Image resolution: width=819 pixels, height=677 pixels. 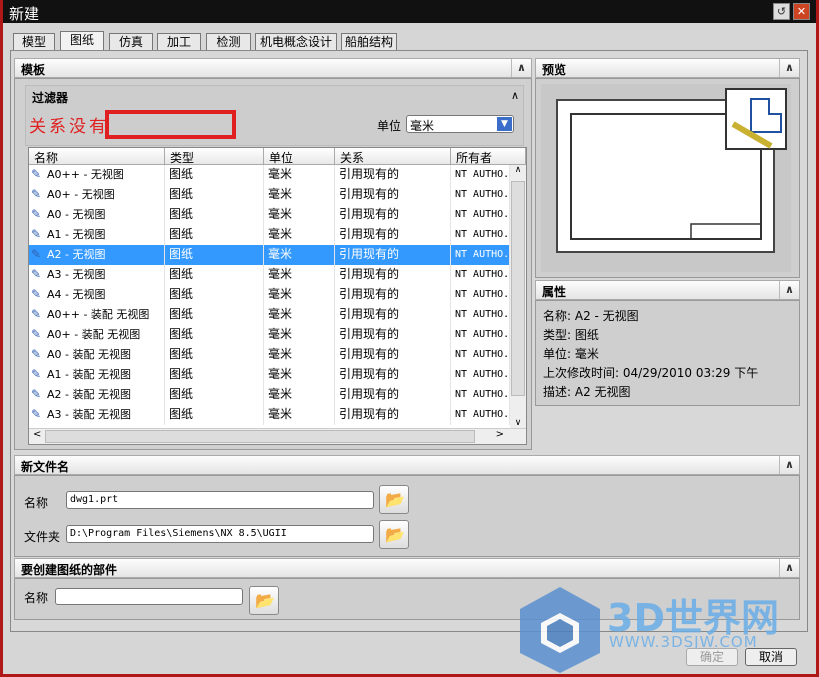 What do you see at coordinates (69, 127) in the screenshot?
I see `annotation-text: 关系没有` at bounding box center [69, 127].